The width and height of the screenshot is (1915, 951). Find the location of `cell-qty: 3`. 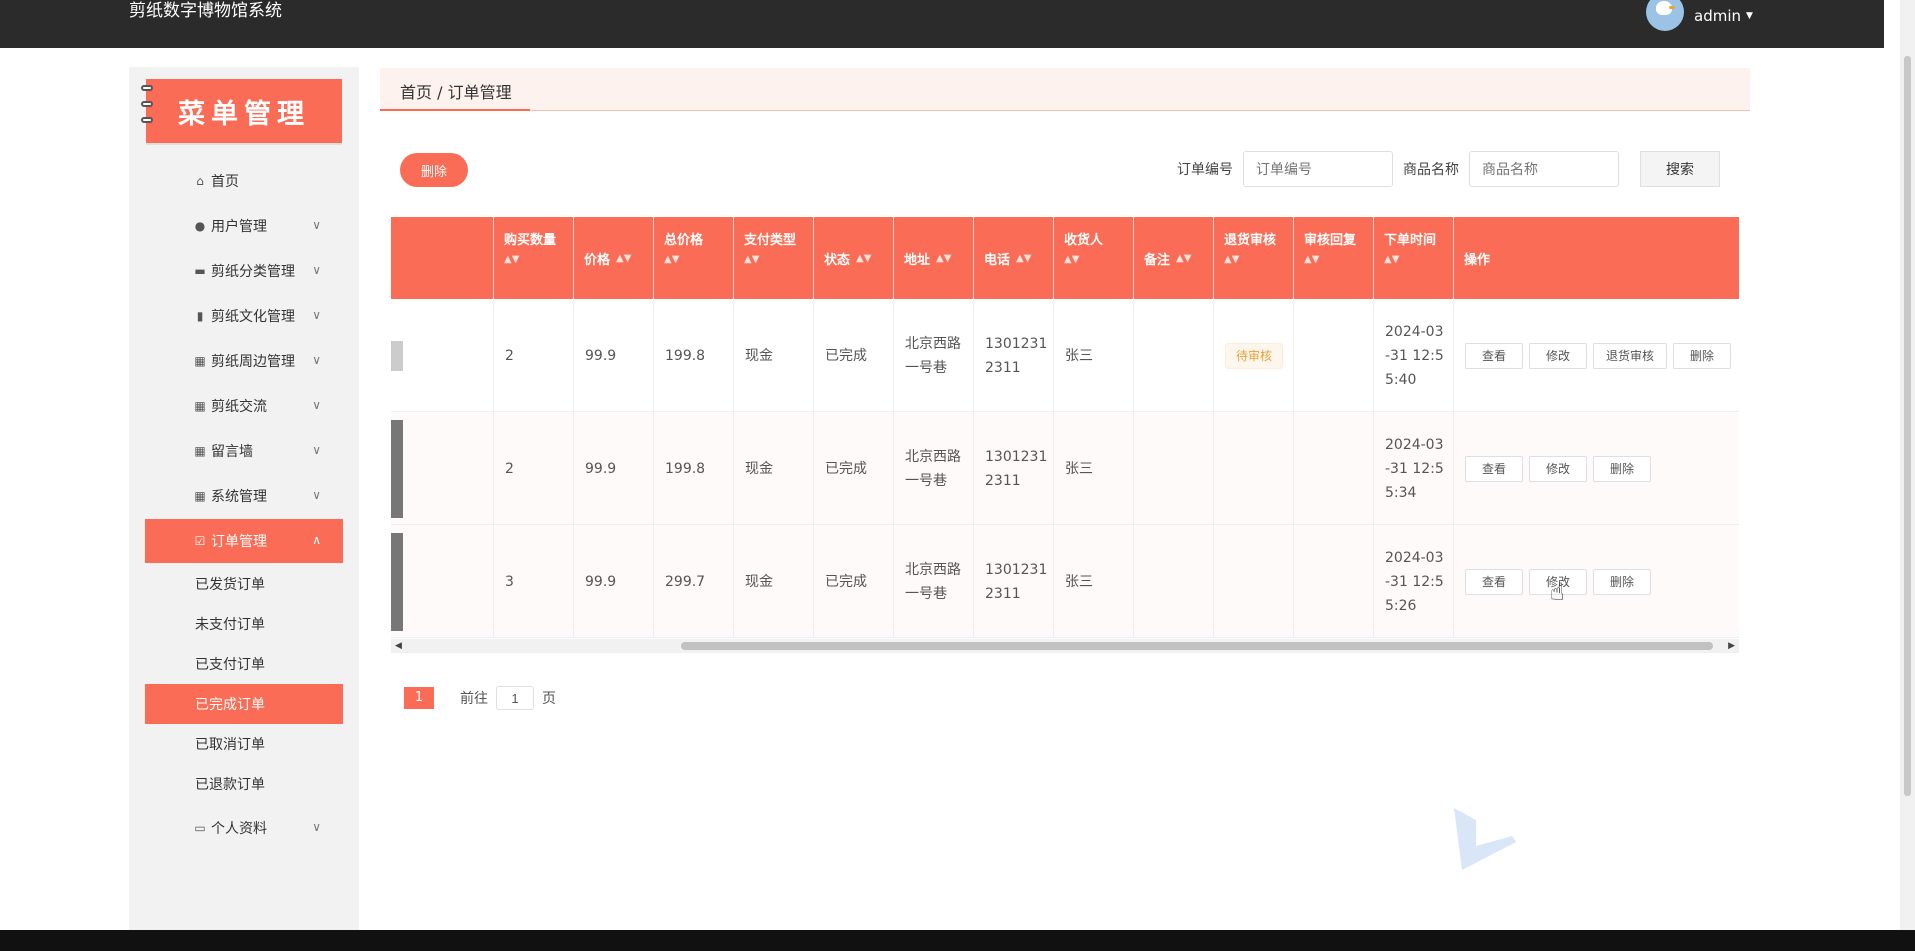

cell-qty: 3 is located at coordinates (534, 581).